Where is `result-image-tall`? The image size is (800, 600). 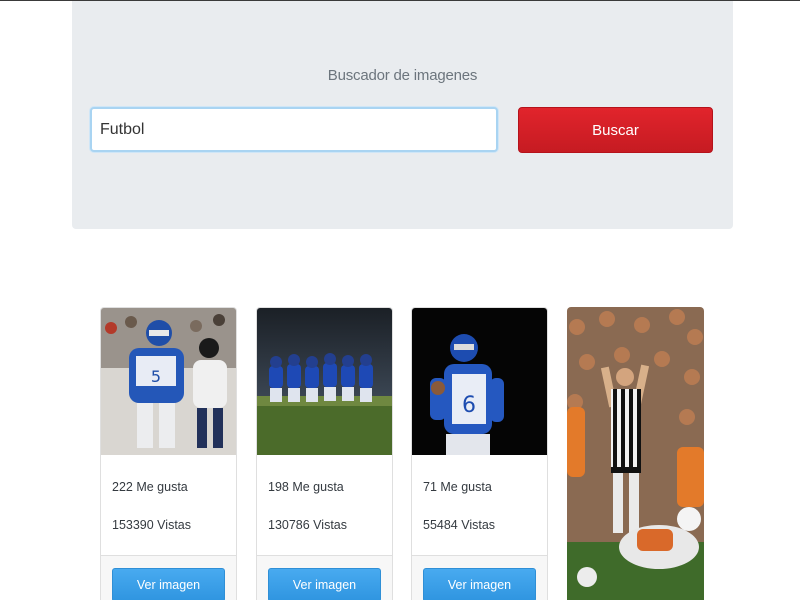
result-image-tall is located at coordinates (635, 453).